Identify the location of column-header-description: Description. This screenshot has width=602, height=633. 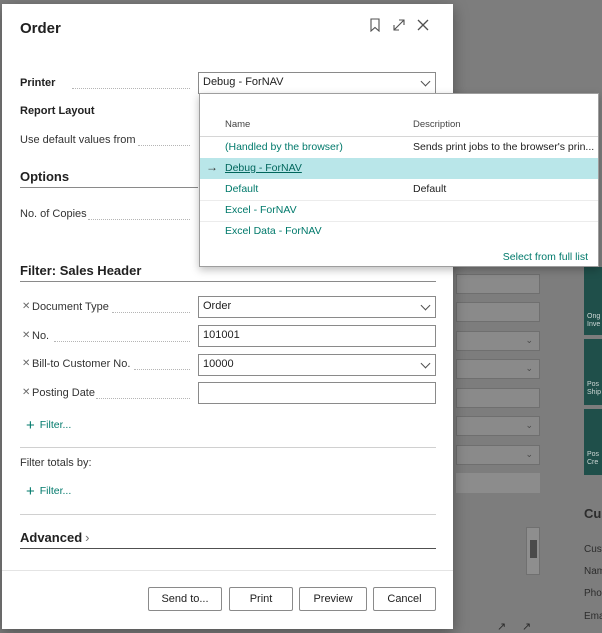
(437, 124).